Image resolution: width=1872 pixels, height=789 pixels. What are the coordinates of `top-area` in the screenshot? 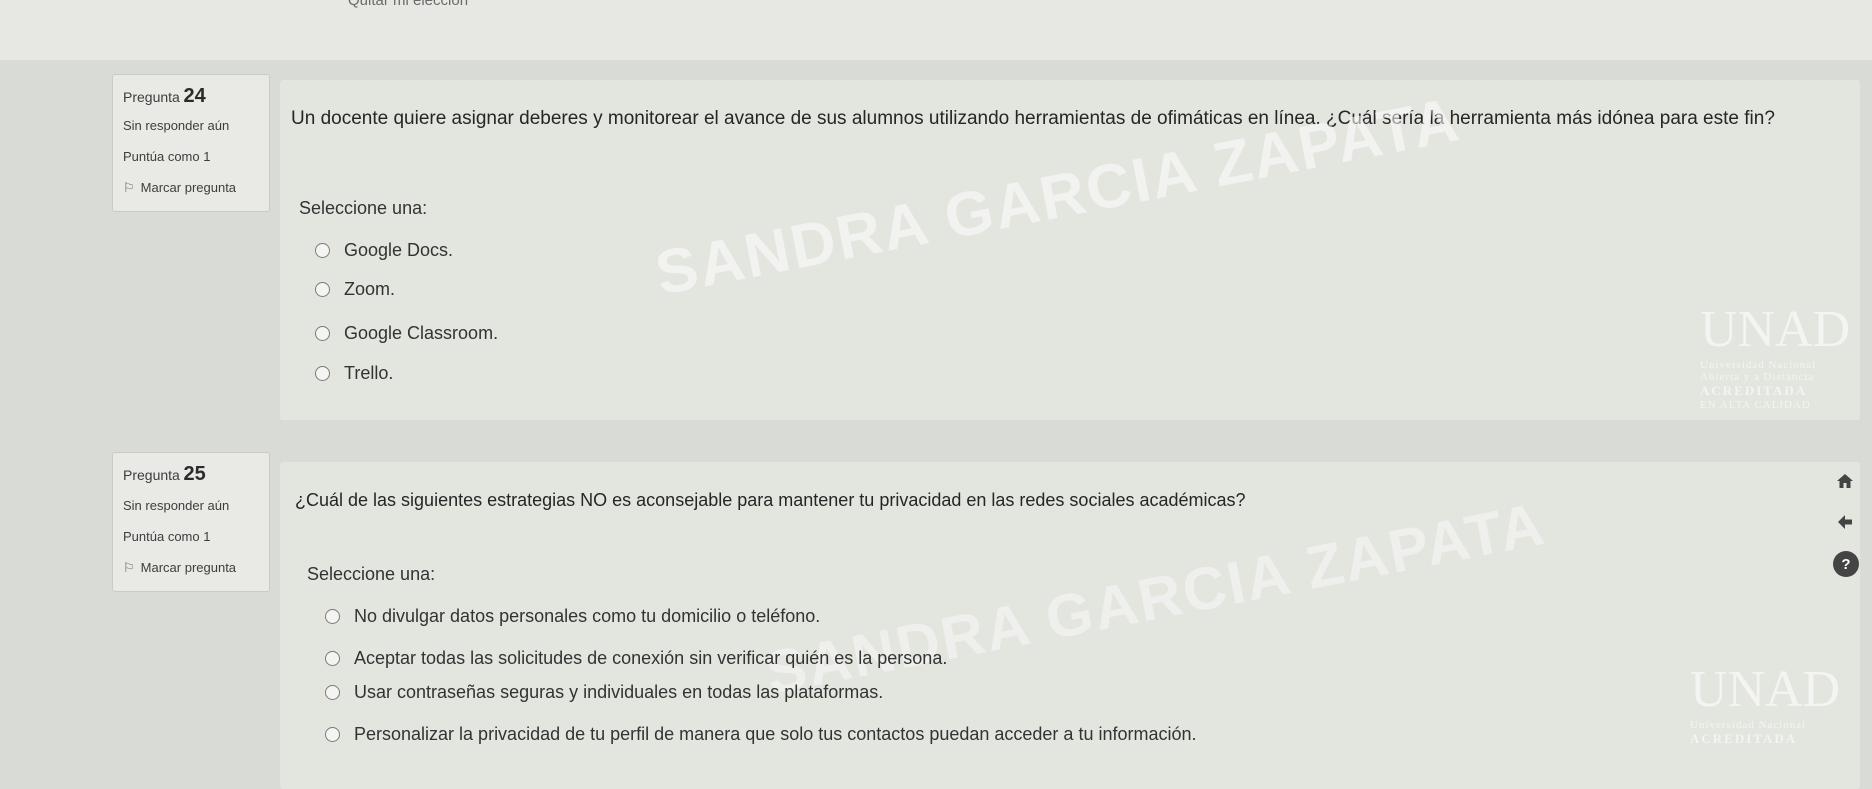 It's located at (936, 30).